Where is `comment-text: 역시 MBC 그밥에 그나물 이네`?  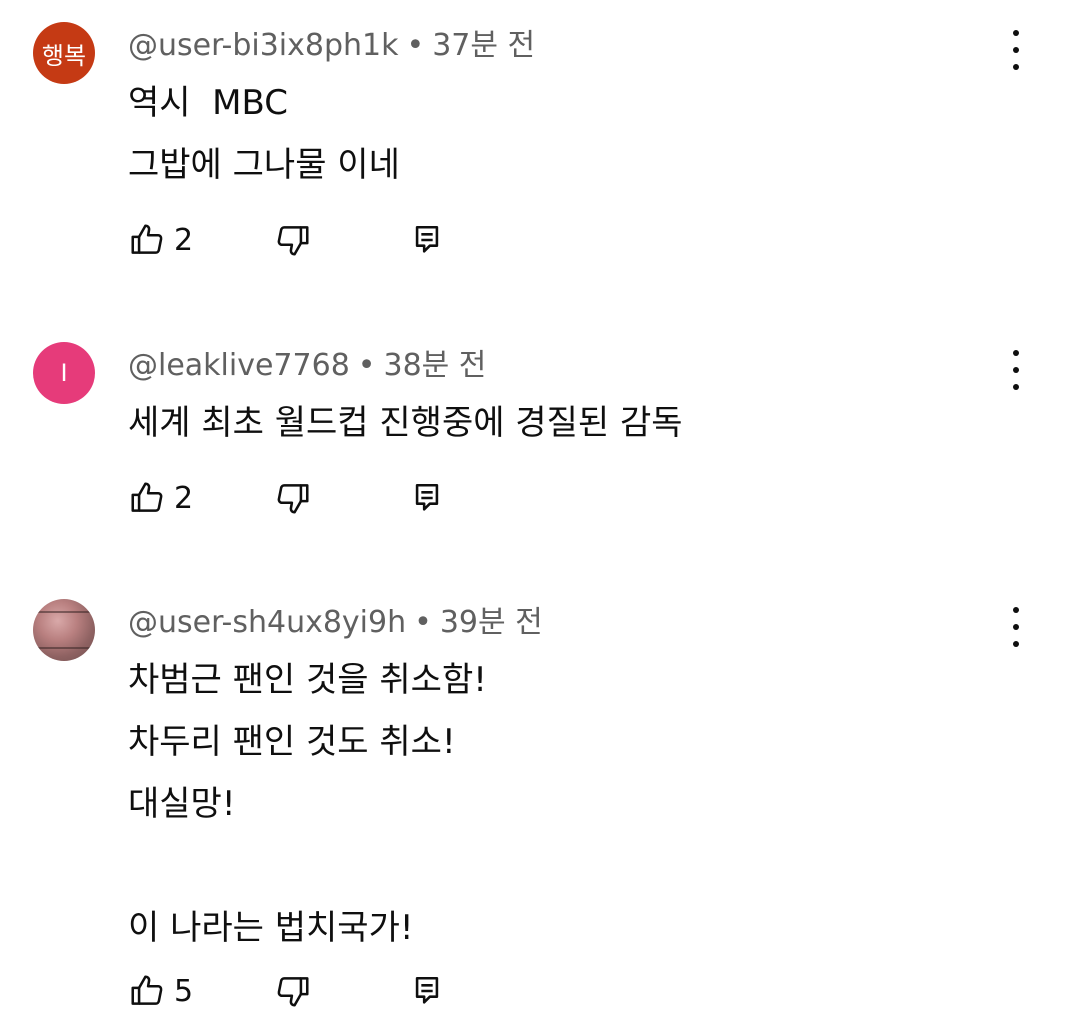 comment-text: 역시 MBC 그밥에 그나물 이네 is located at coordinates (264, 134).